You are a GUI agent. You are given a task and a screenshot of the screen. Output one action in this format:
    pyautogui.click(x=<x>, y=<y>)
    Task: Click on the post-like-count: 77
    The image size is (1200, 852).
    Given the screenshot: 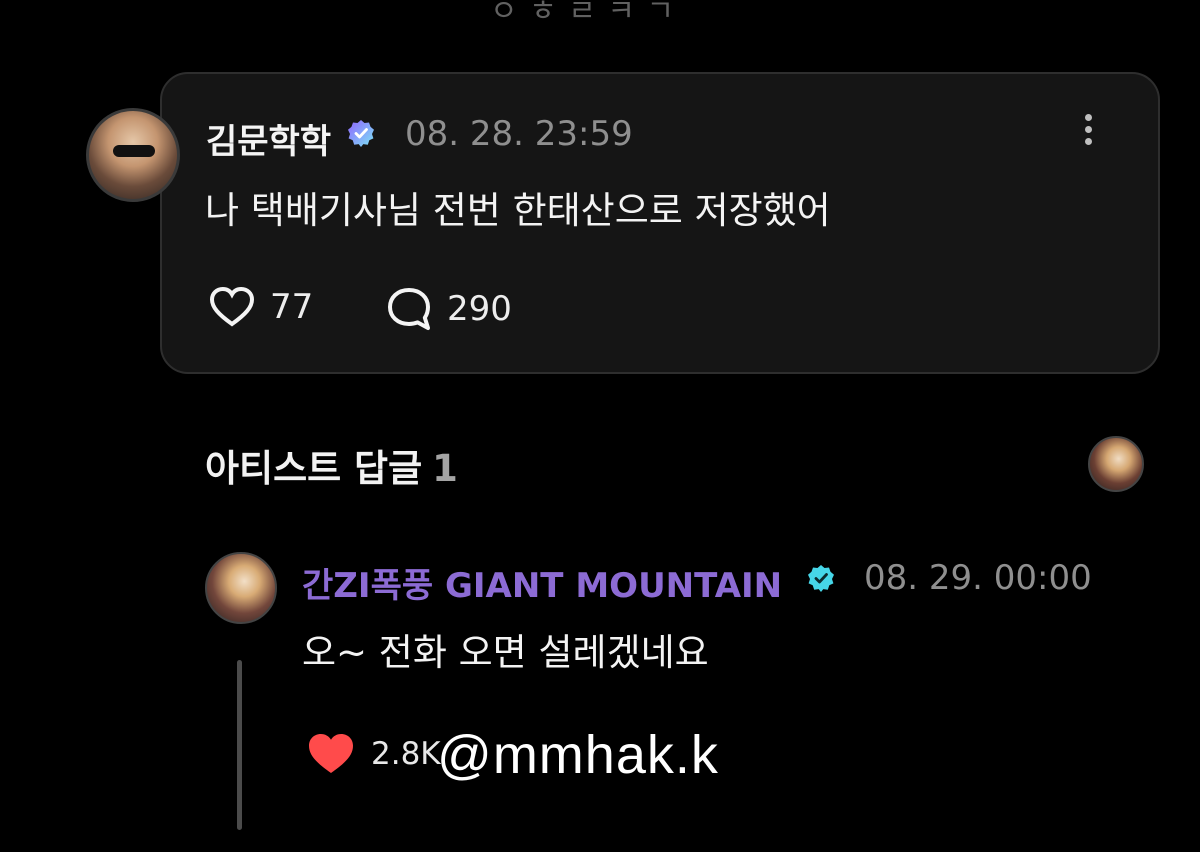 What is the action you would take?
    pyautogui.click(x=292, y=307)
    